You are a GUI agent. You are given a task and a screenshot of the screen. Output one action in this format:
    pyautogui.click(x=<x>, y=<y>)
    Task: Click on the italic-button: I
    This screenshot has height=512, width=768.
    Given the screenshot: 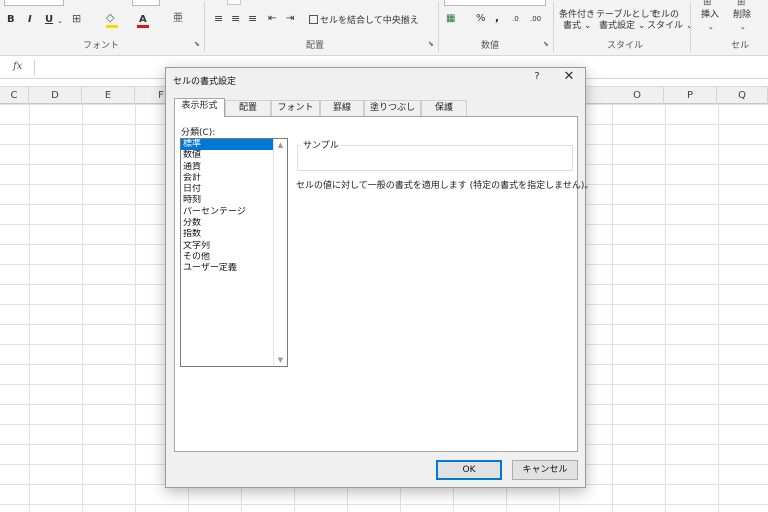 What is the action you would take?
    pyautogui.click(x=30, y=19)
    